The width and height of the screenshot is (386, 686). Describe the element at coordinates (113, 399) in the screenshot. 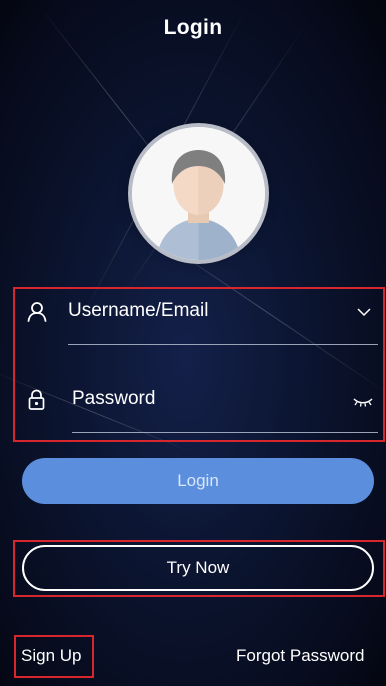

I see `password-input: Password` at that location.